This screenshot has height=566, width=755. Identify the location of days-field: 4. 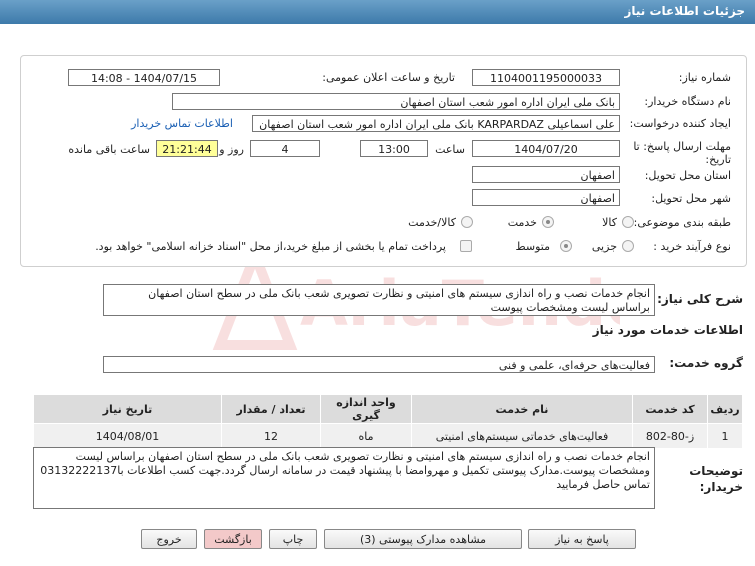
(285, 148).